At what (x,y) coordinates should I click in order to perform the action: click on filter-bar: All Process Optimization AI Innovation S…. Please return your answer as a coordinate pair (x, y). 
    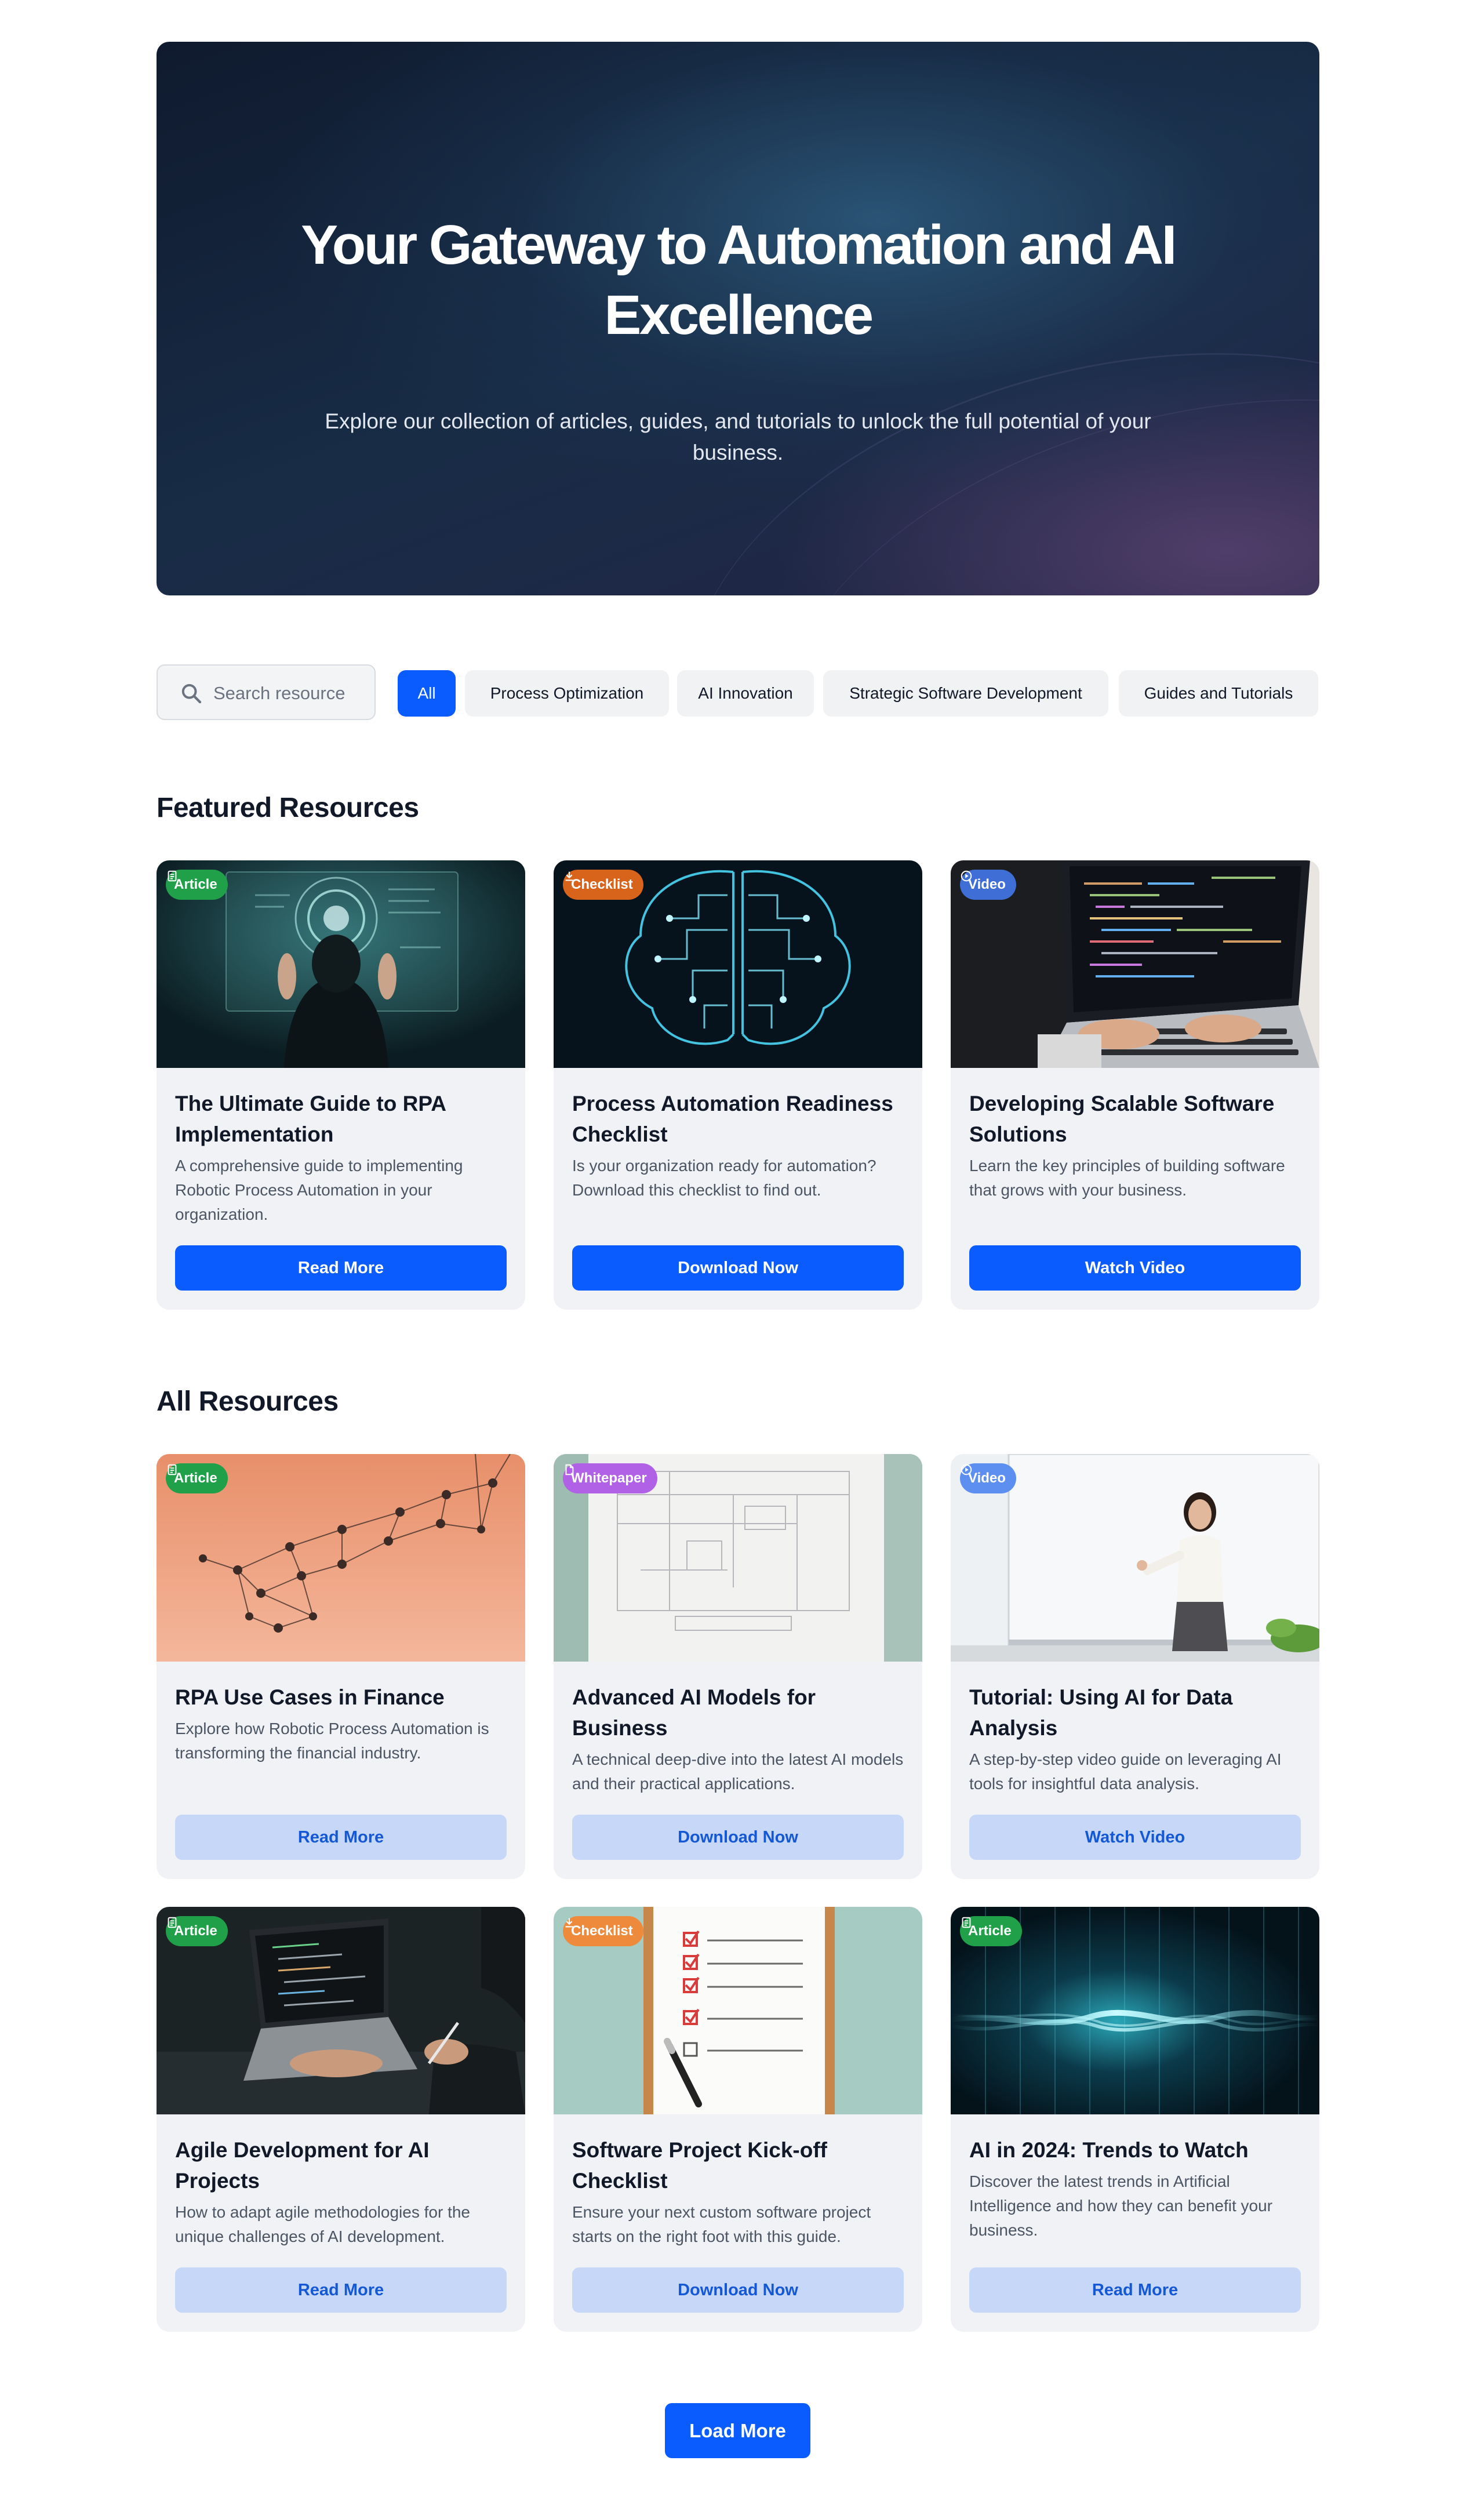
    Looking at the image, I should click on (738, 692).